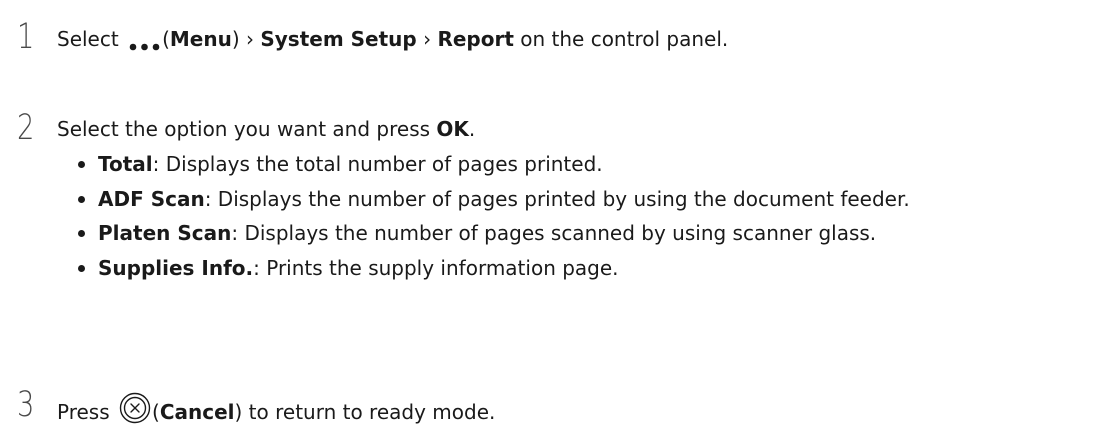 The height and width of the screenshot is (436, 1098). What do you see at coordinates (472, 129) in the screenshot?
I see `step-text-suffix: .` at bounding box center [472, 129].